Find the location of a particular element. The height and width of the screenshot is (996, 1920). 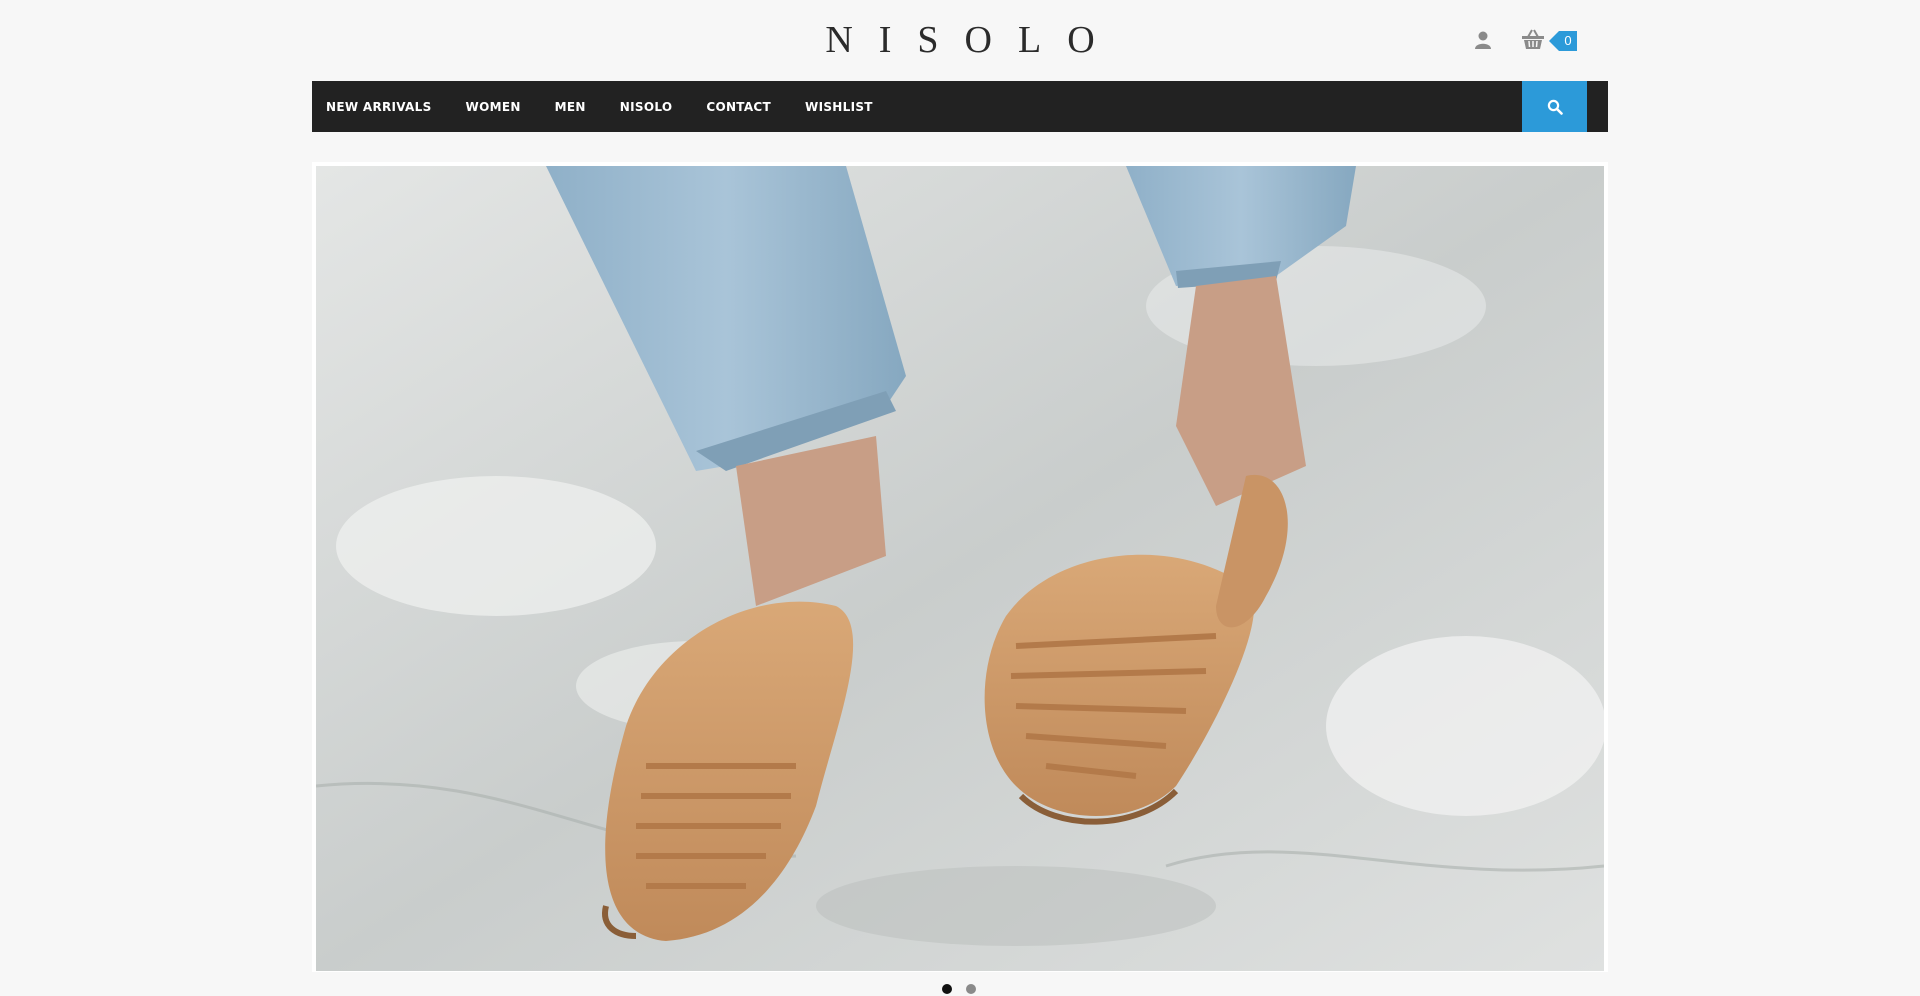

nav-item-contact: CONTACT is located at coordinates (738, 107).